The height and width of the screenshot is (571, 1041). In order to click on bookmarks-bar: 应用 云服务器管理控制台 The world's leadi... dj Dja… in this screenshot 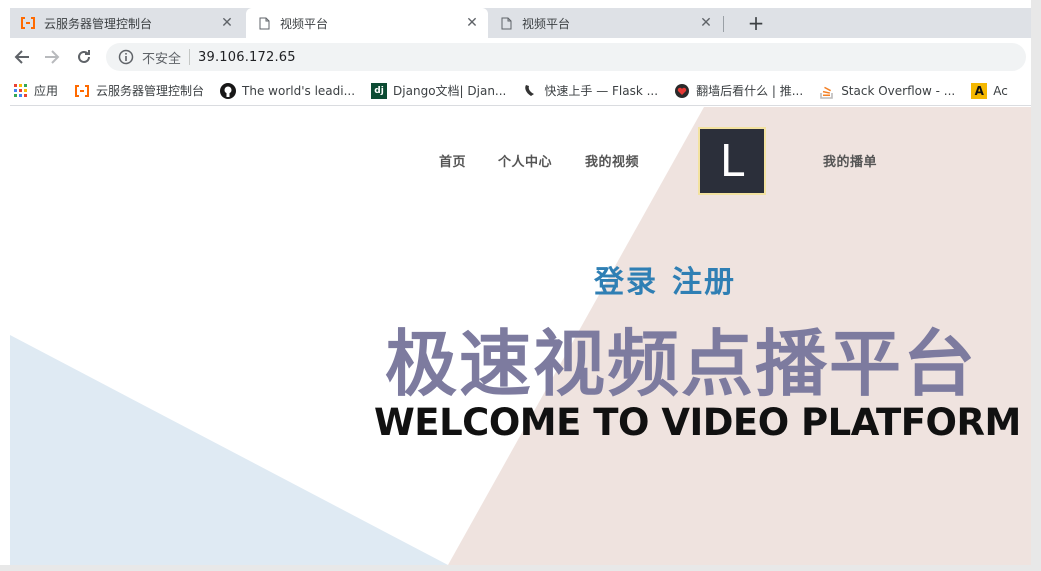, I will do `click(520, 91)`.